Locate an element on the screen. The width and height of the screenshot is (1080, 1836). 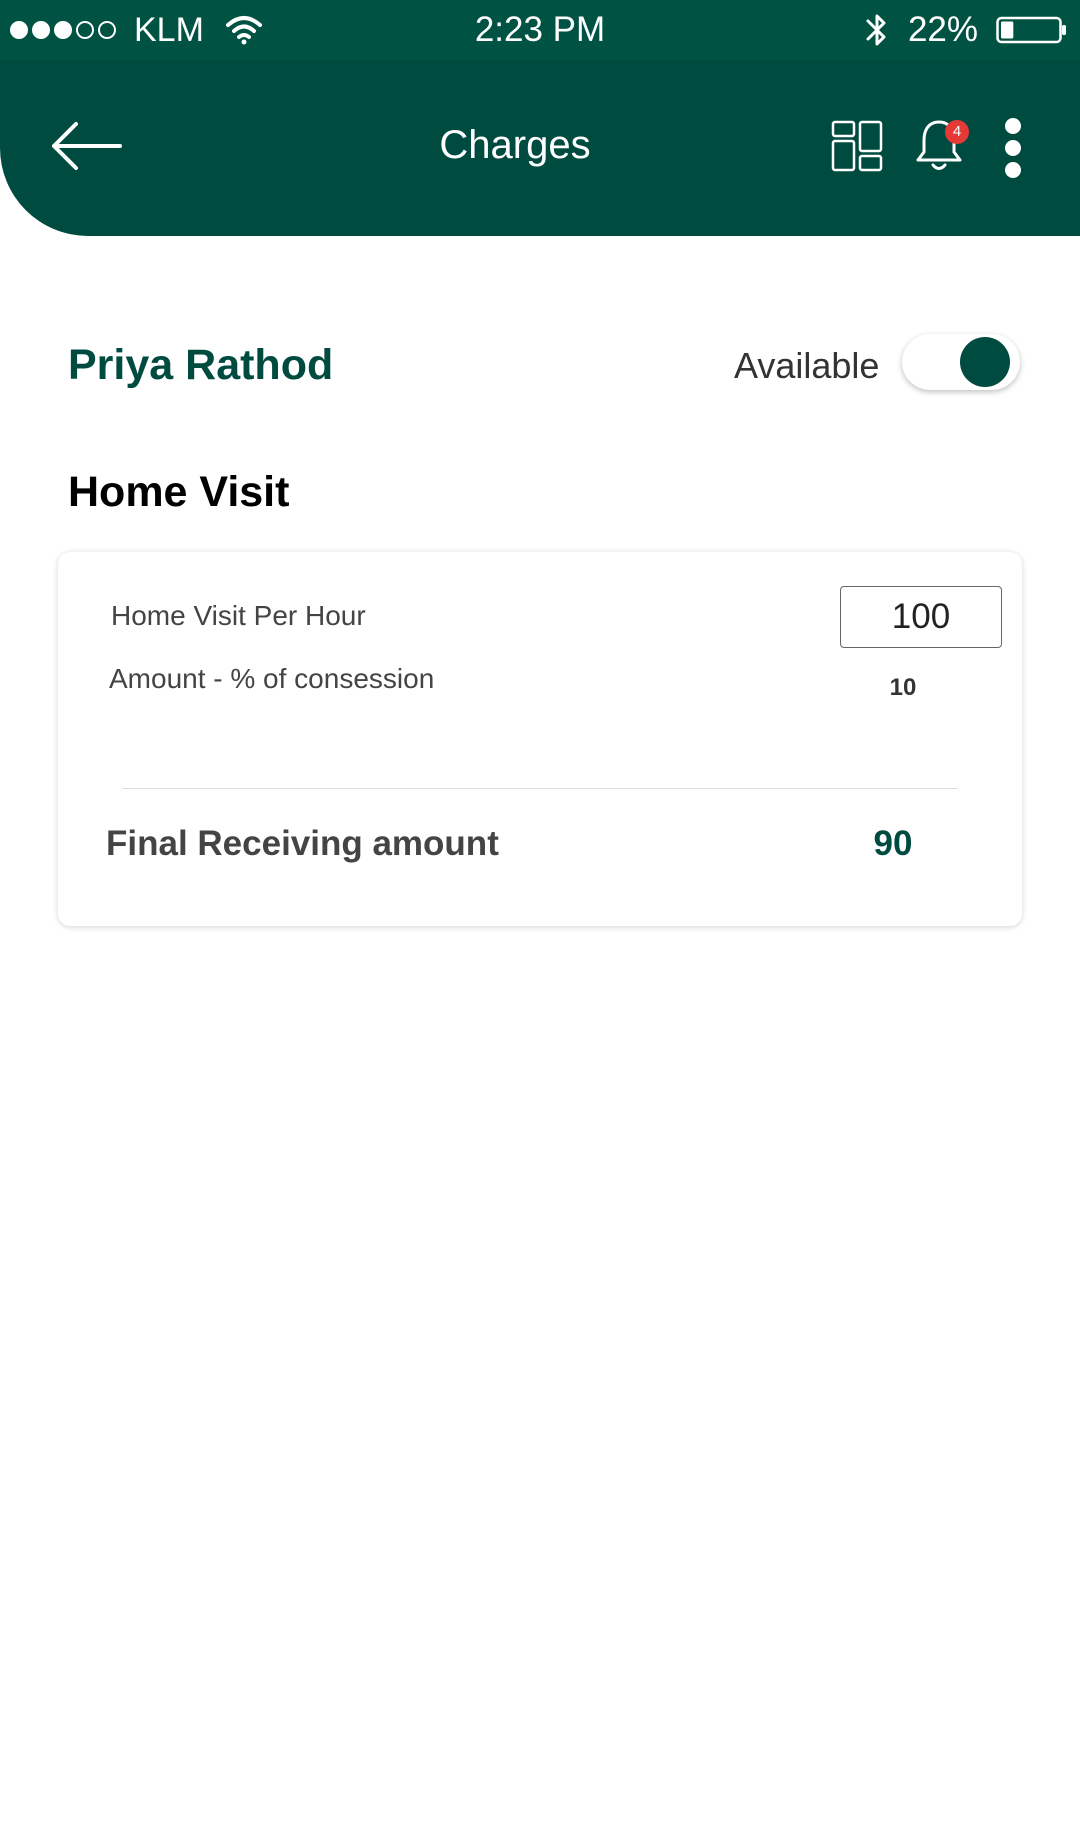
app-header: Charges 4 is located at coordinates (540, 148).